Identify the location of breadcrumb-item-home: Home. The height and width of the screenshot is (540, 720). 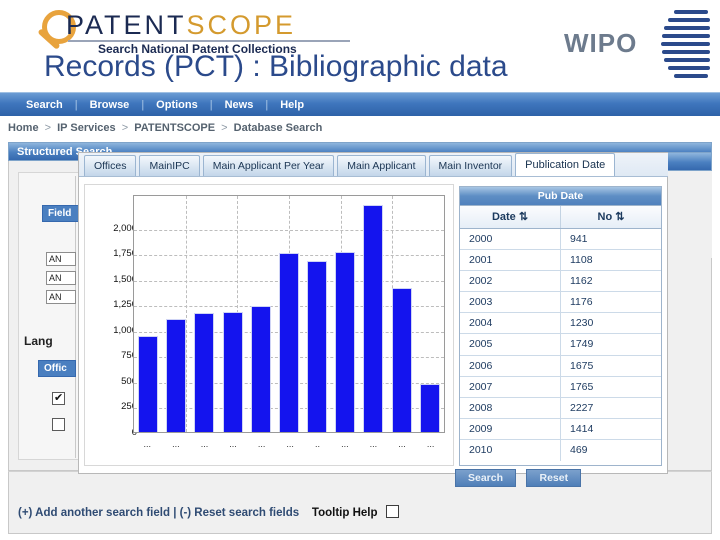
(23, 128).